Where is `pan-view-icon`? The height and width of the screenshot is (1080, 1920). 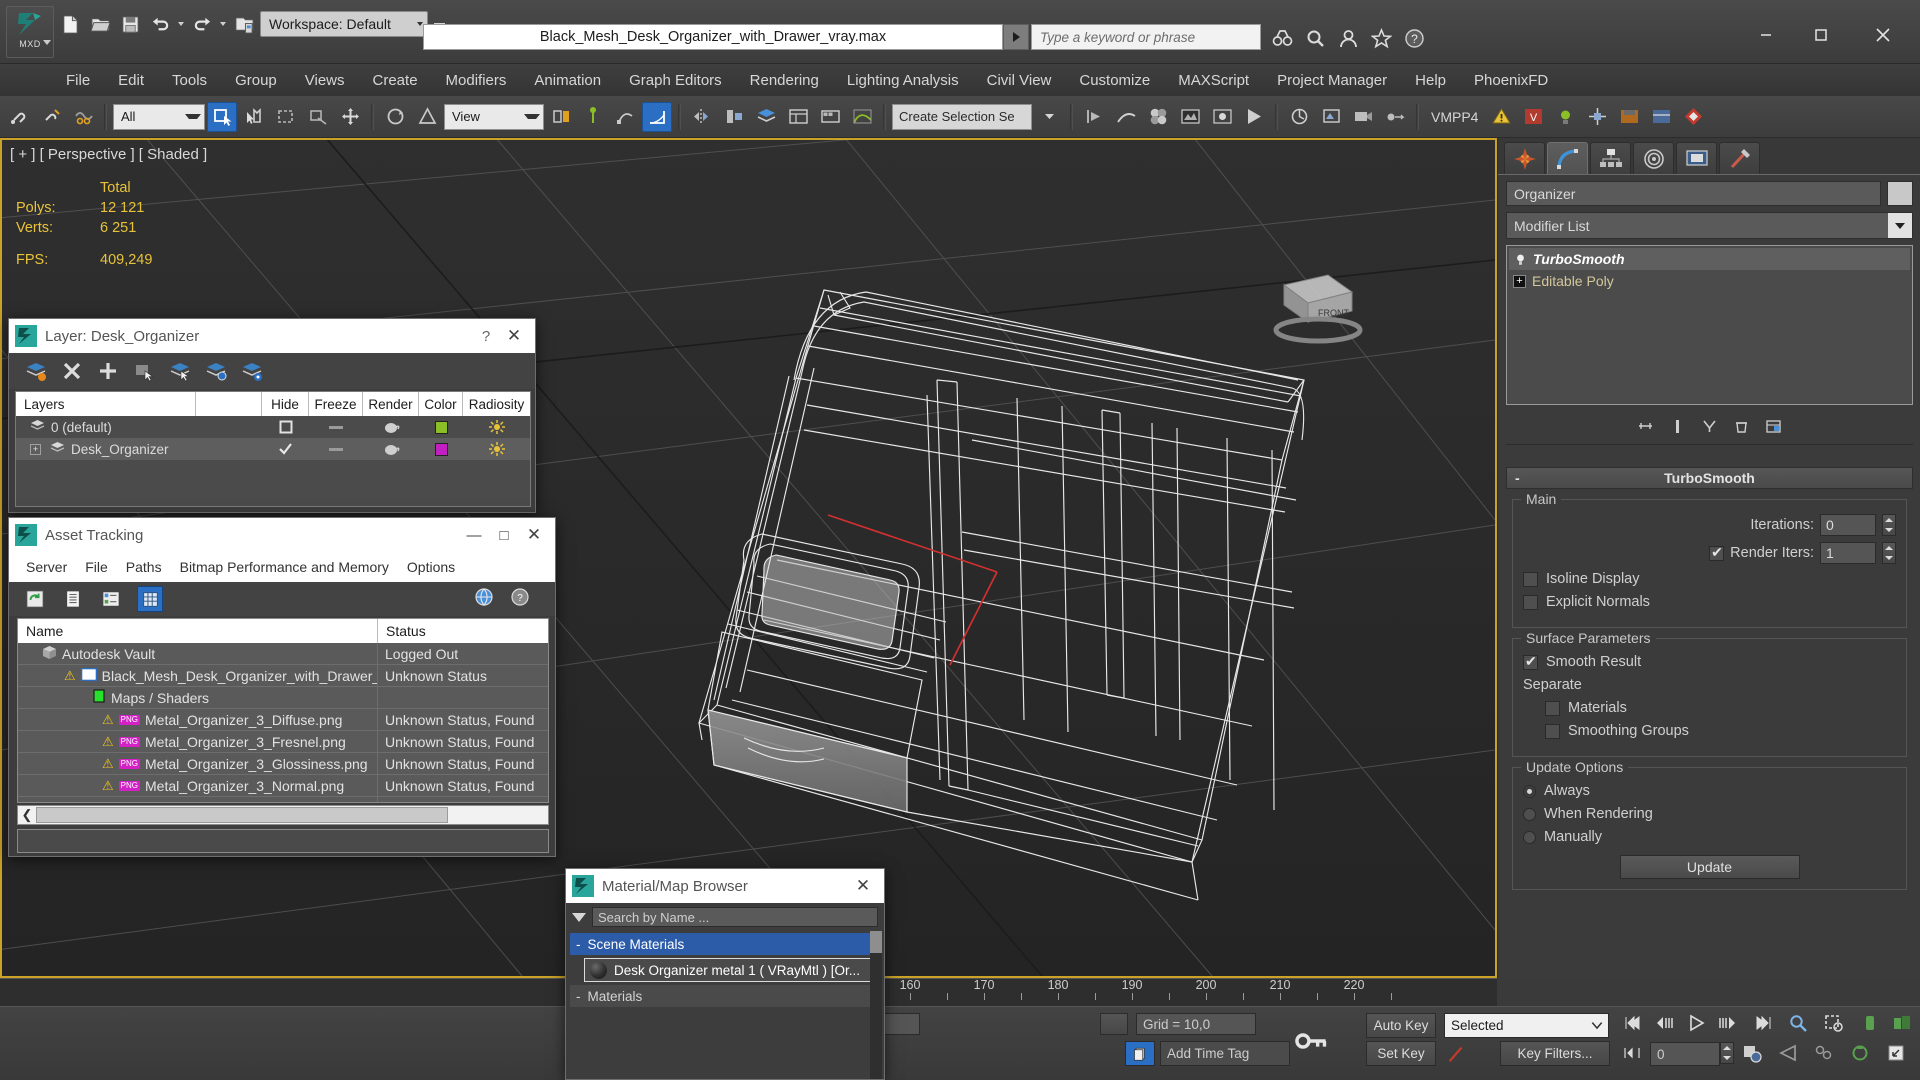
pan-view-icon is located at coordinates (1870, 1023).